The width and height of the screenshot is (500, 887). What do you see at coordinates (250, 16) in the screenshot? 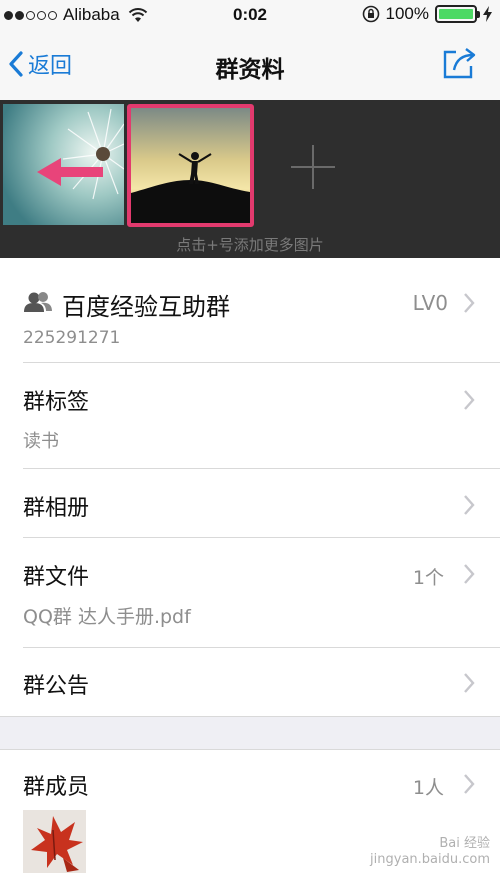
I see `status-bar: Alibaba 0:02 100%` at bounding box center [250, 16].